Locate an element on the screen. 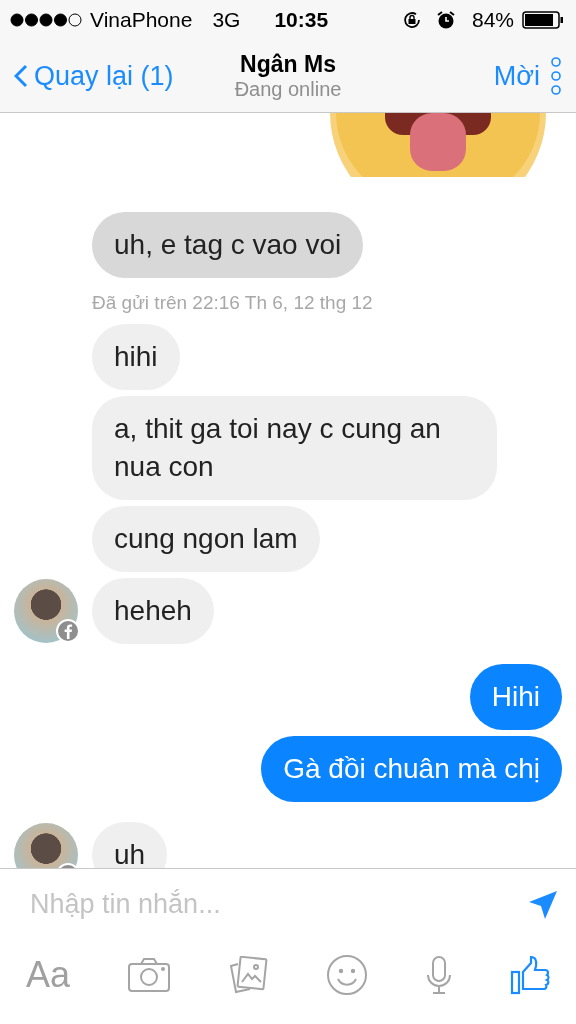  signal-icon is located at coordinates (46, 20).